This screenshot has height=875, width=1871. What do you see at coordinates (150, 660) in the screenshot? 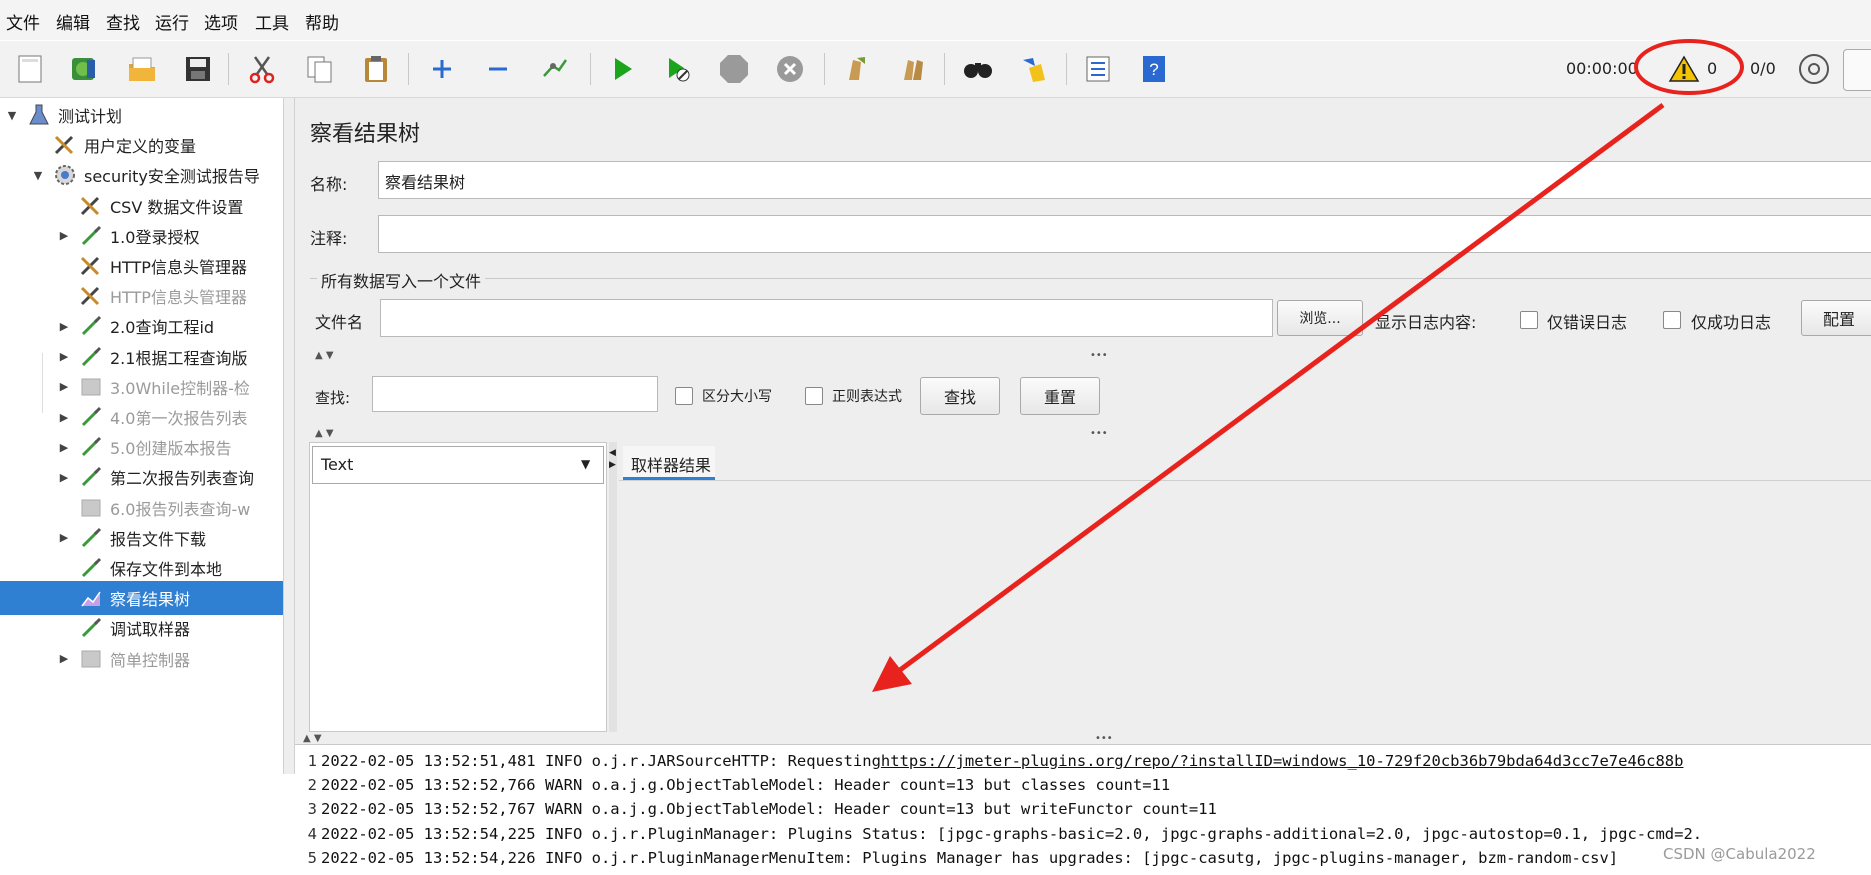
I see `tree-node-label: 简单控制器` at bounding box center [150, 660].